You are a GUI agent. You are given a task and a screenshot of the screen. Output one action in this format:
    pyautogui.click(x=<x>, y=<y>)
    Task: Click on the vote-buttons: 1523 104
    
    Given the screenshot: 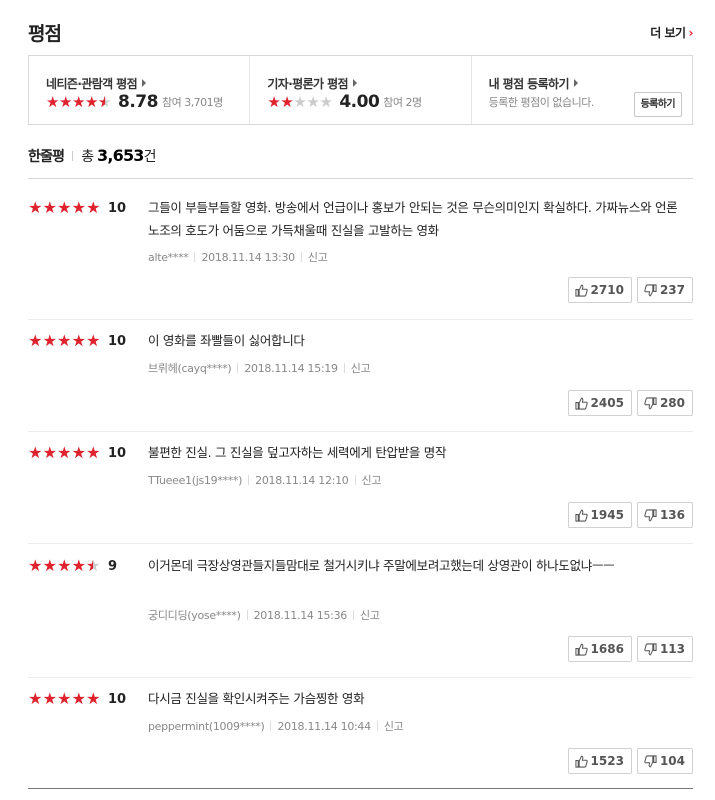 What is the action you would take?
    pyautogui.click(x=630, y=761)
    